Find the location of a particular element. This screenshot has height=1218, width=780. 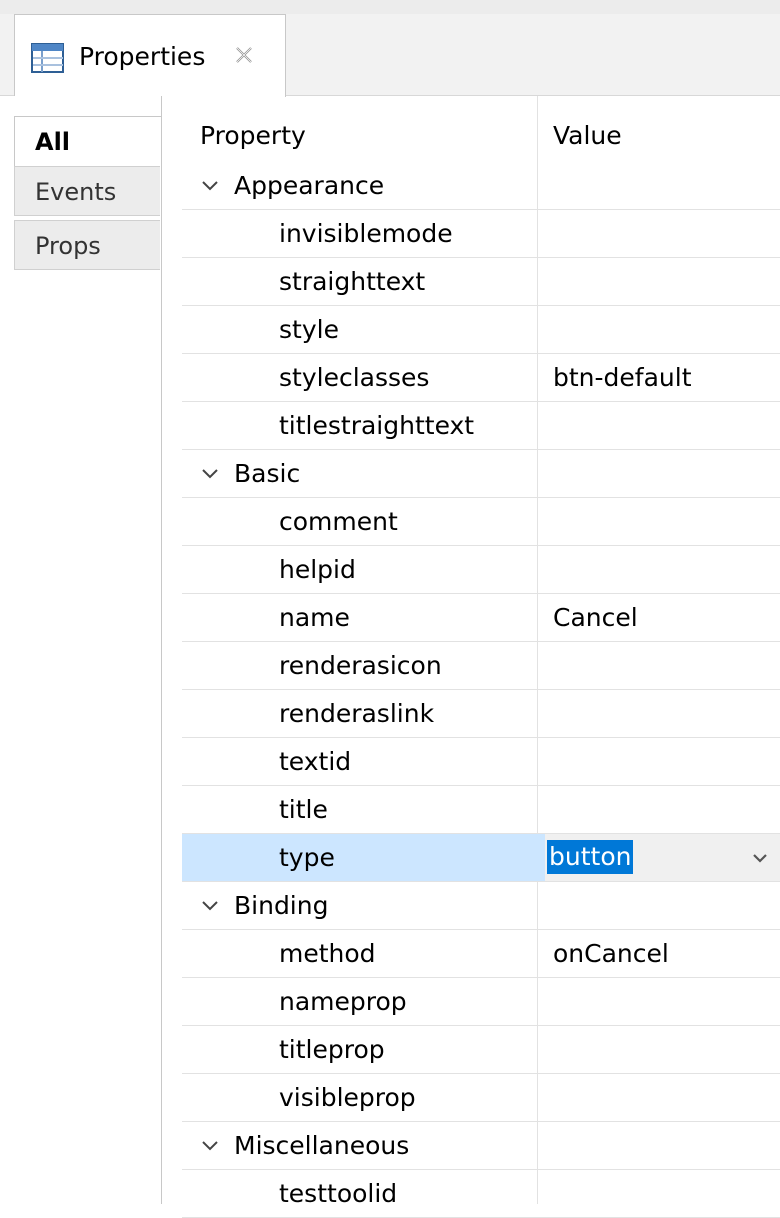

category-label: Basic is located at coordinates (267, 473).